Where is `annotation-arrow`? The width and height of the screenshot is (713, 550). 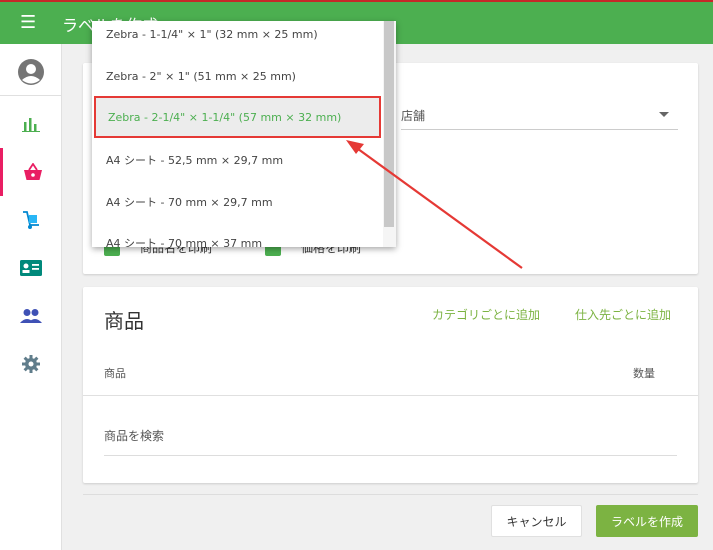
annotation-arrow is located at coordinates (434, 204).